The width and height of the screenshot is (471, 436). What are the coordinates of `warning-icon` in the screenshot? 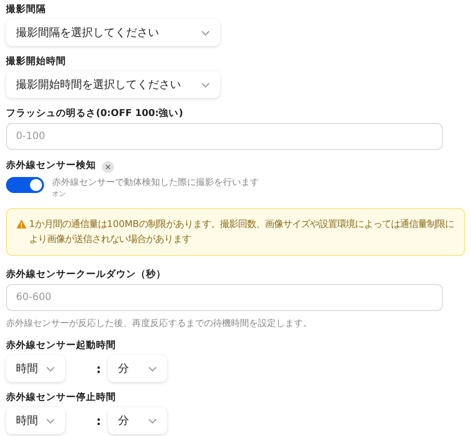 It's located at (21, 224).